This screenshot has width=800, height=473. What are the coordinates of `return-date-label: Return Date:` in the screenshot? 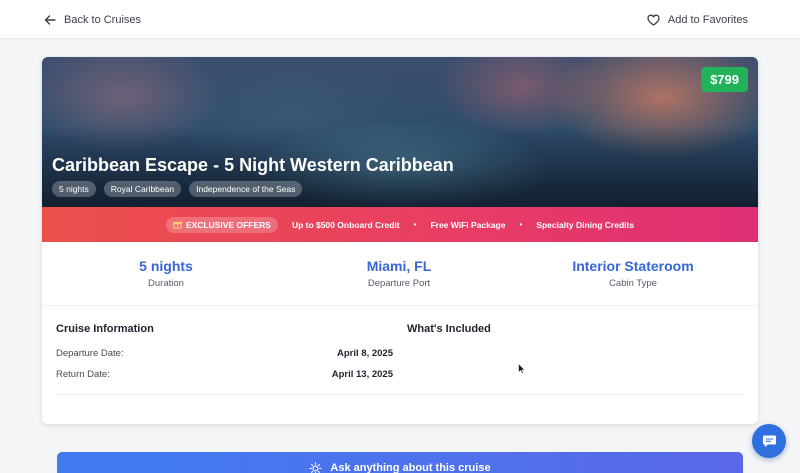 It's located at (83, 374).